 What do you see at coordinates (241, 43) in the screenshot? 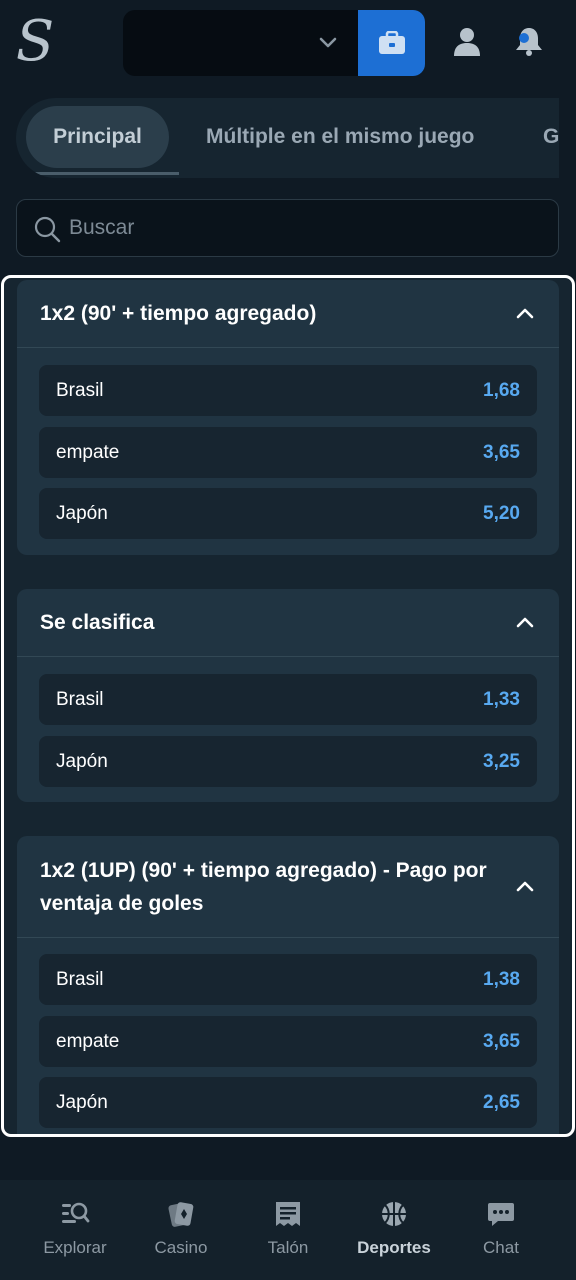
I see `balance-dropdown` at bounding box center [241, 43].